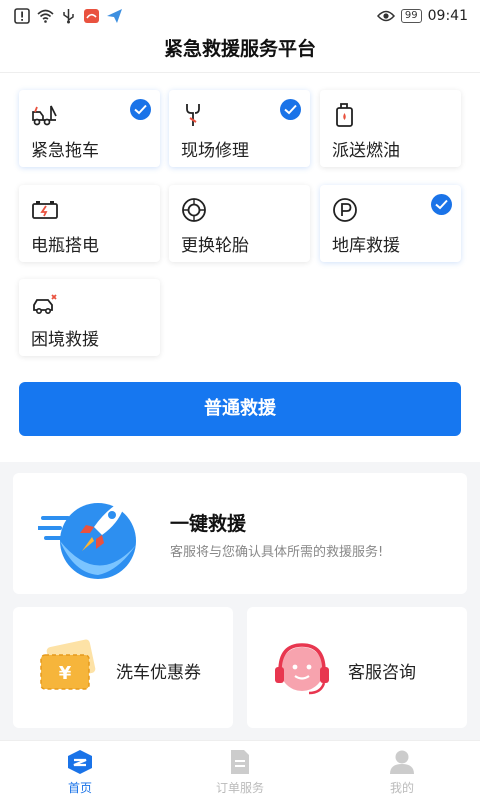 This screenshot has width=480, height=800. I want to click on car-wash-coupon-tile: ¥ 洗车优惠券, so click(123, 667).